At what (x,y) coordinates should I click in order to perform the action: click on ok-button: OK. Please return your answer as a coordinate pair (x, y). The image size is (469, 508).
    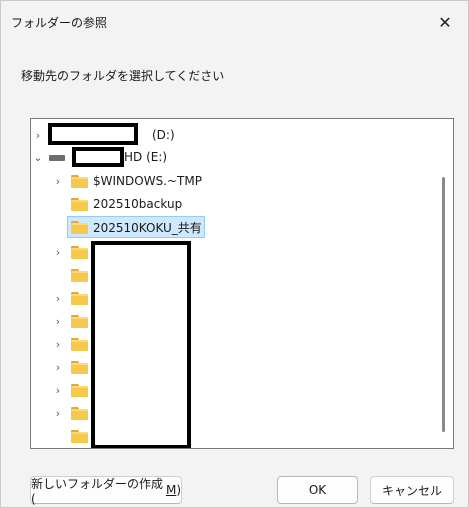
    Looking at the image, I should click on (317, 490).